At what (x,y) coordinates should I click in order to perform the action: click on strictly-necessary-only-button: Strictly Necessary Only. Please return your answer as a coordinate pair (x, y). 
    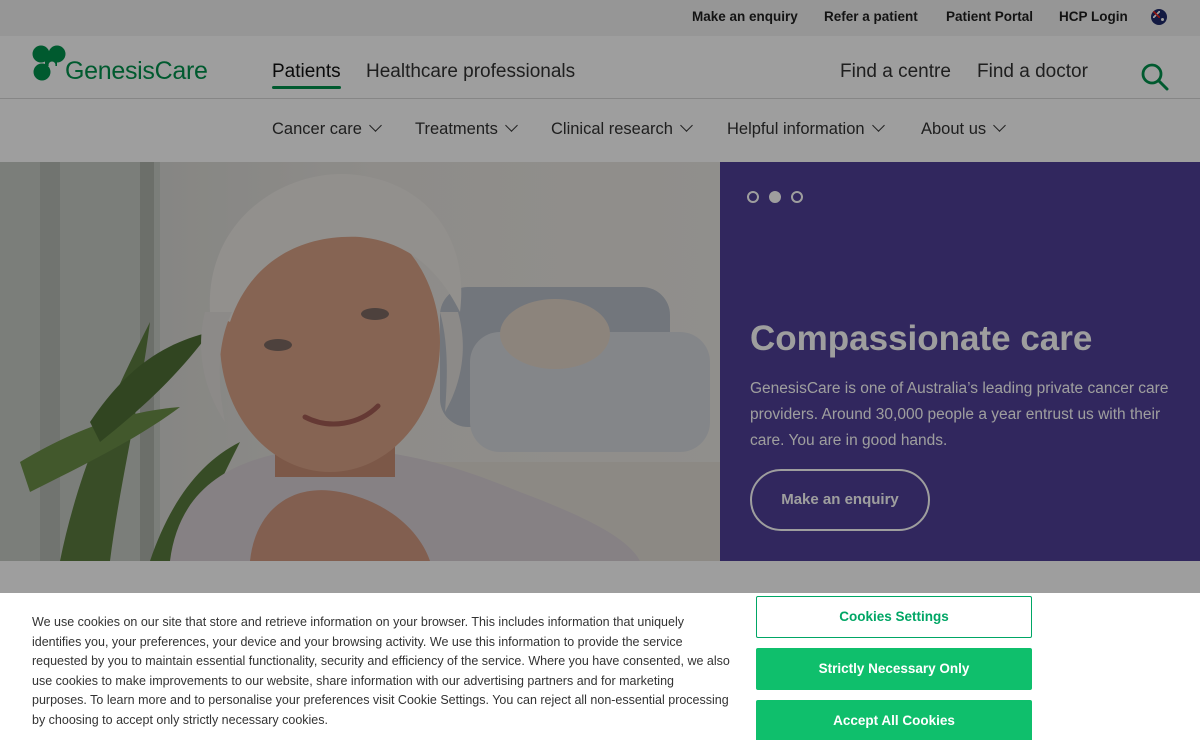
    Looking at the image, I should click on (894, 669).